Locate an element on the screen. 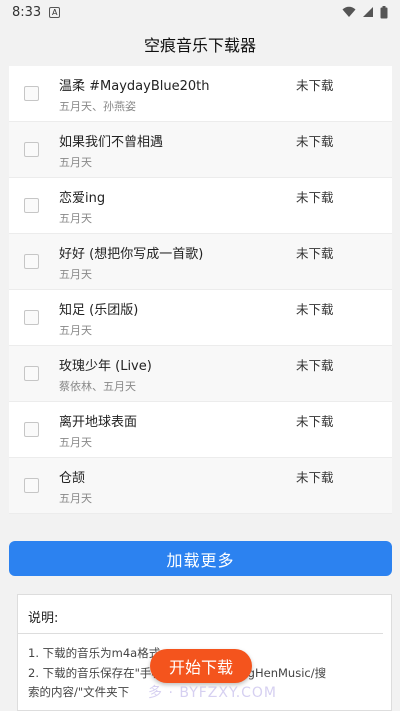 The height and width of the screenshot is (711, 400). song-title: 仓颉 is located at coordinates (72, 478).